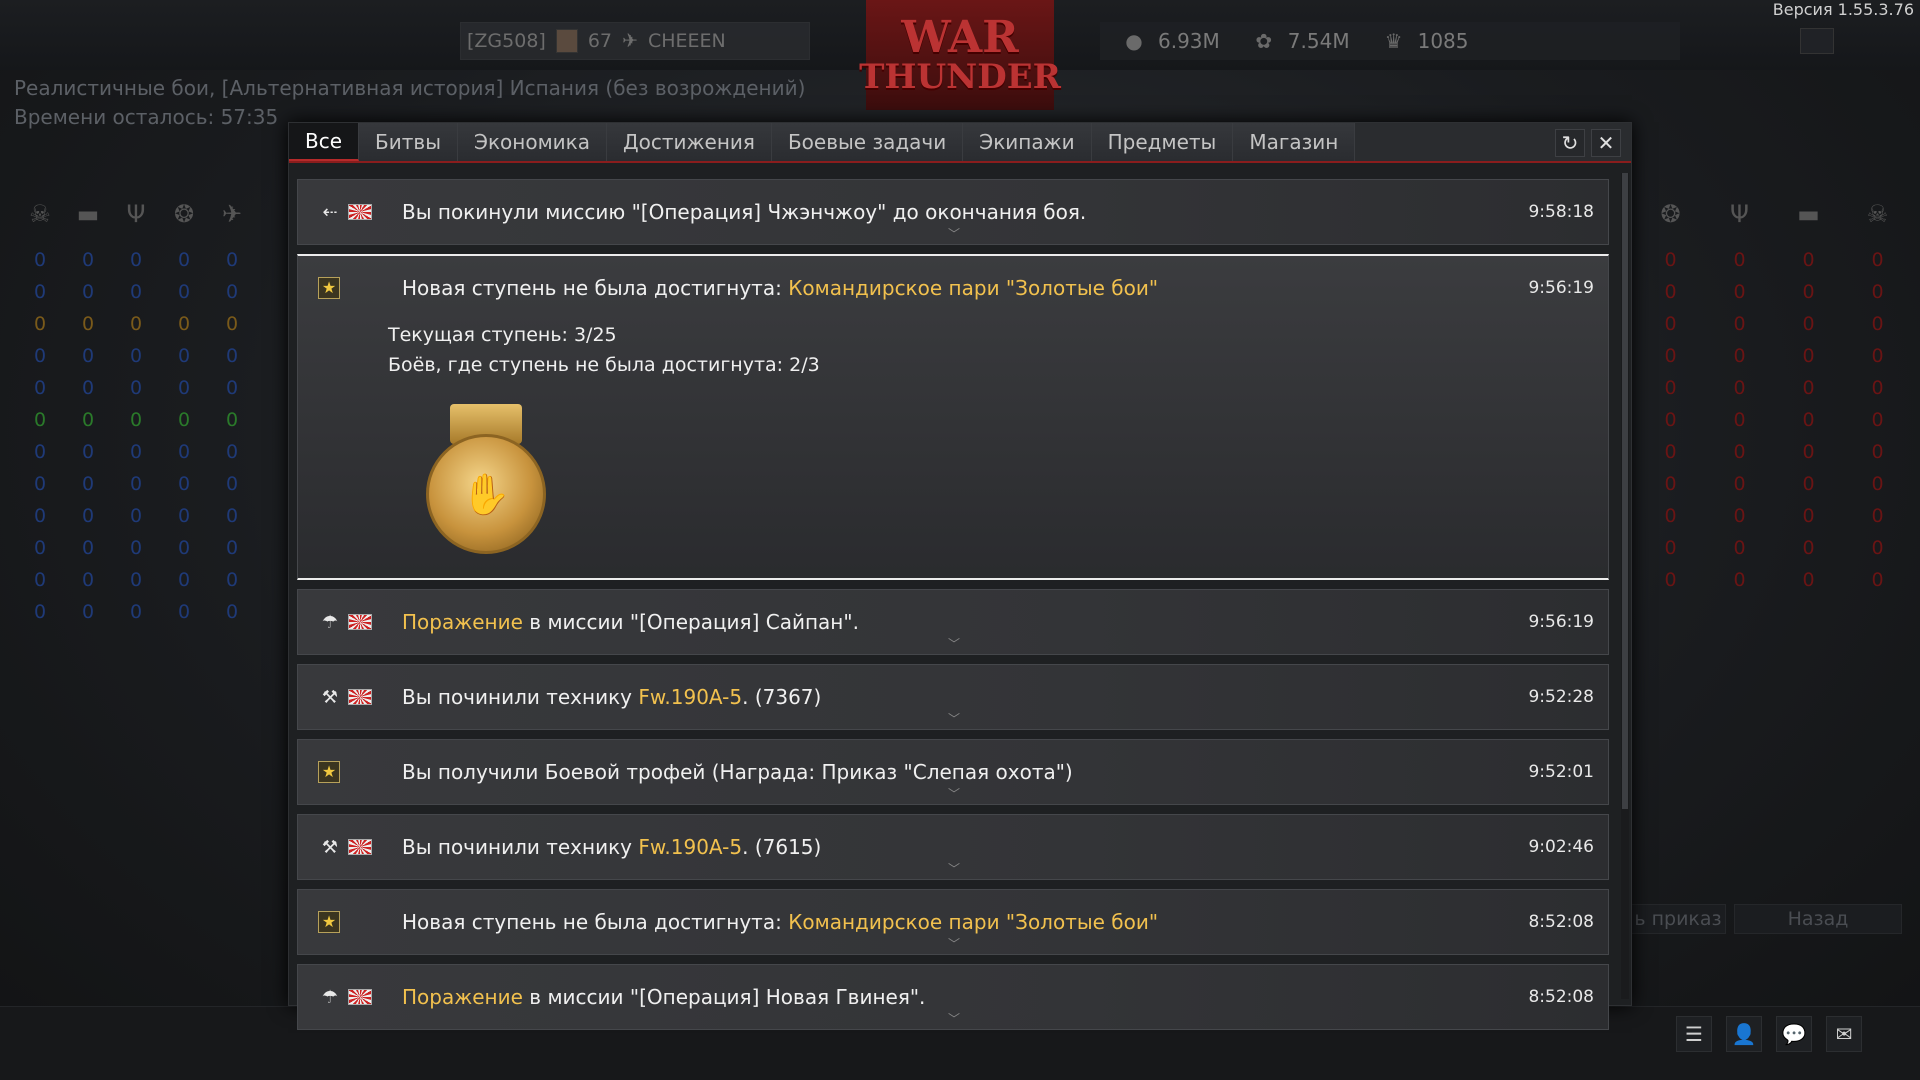  I want to click on scrollbar-thumb, so click(1625, 491).